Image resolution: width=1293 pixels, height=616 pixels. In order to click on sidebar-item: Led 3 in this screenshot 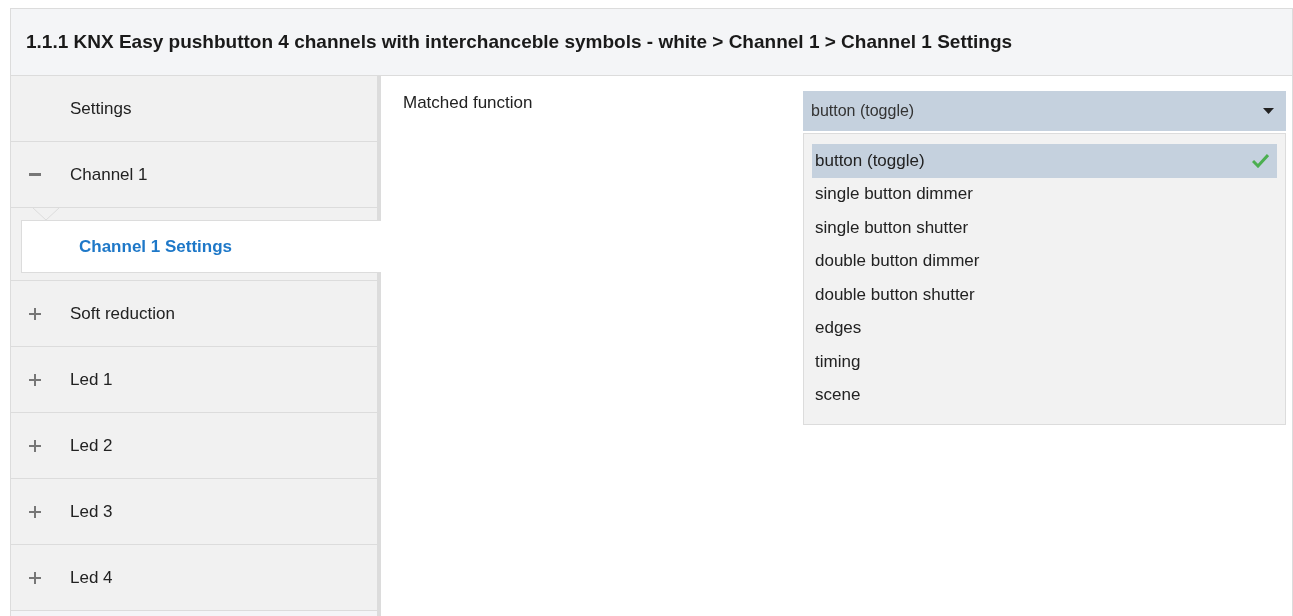, I will do `click(194, 512)`.